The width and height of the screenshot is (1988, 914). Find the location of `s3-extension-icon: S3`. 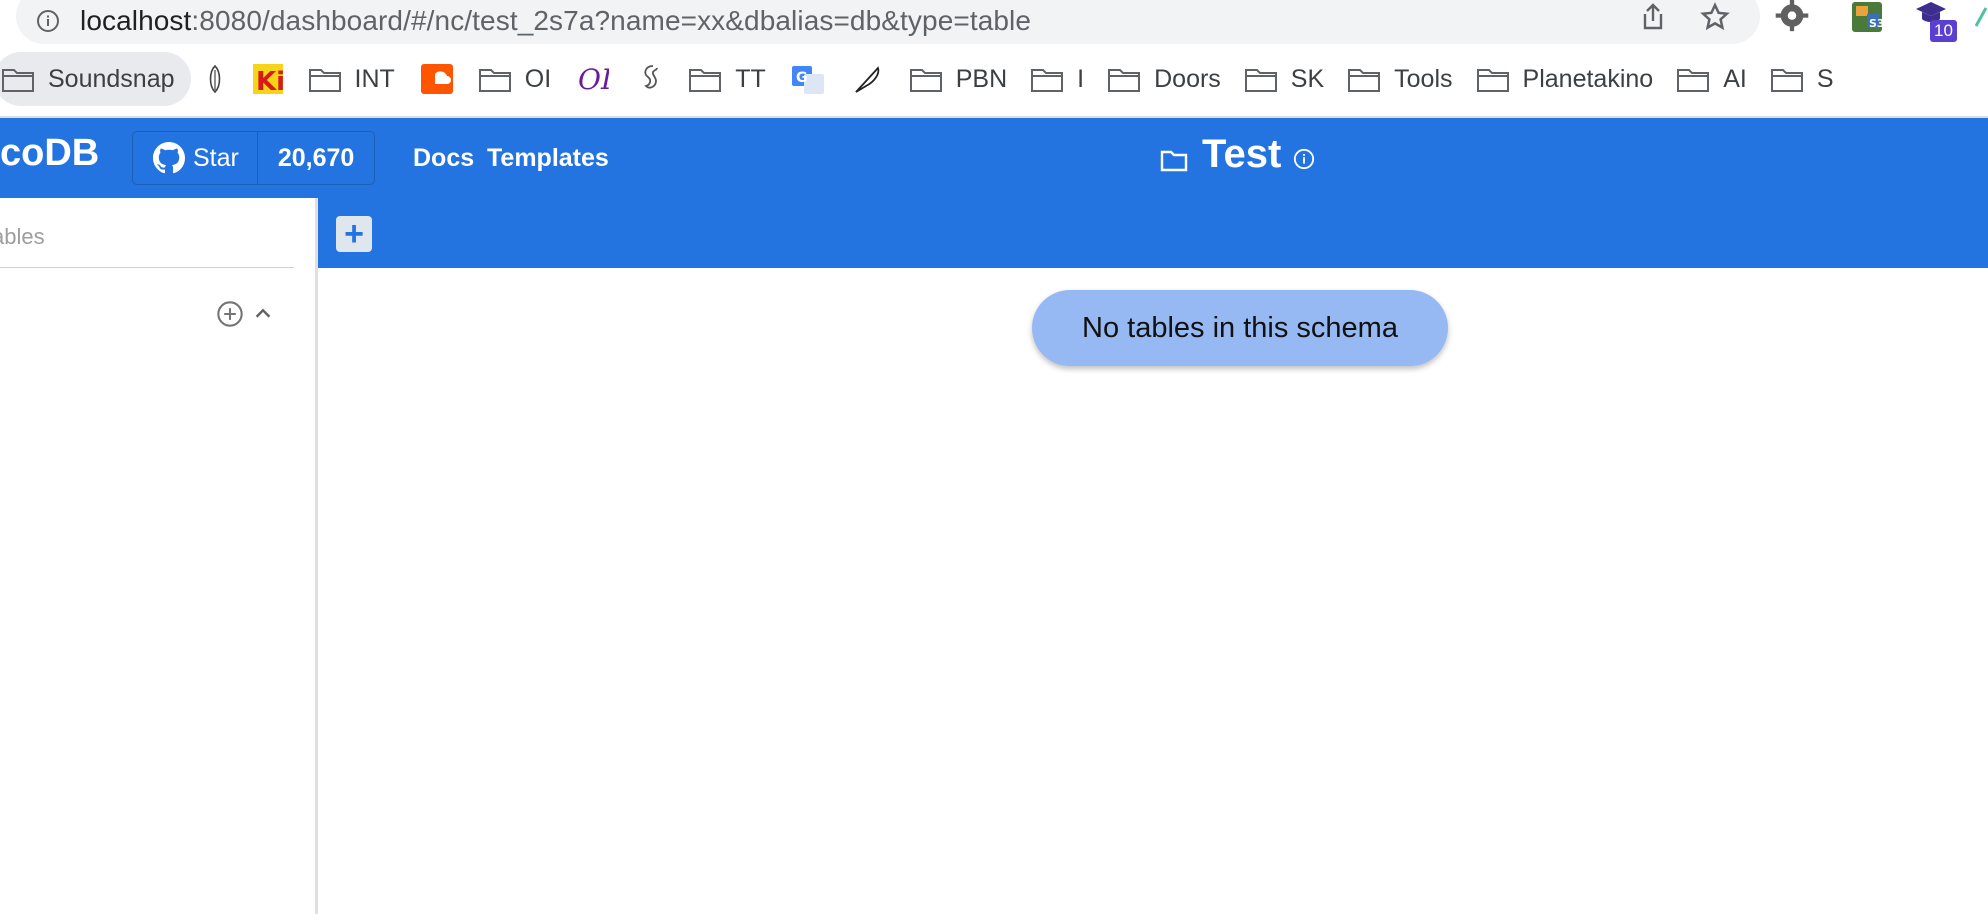

s3-extension-icon: S3 is located at coordinates (1867, 17).